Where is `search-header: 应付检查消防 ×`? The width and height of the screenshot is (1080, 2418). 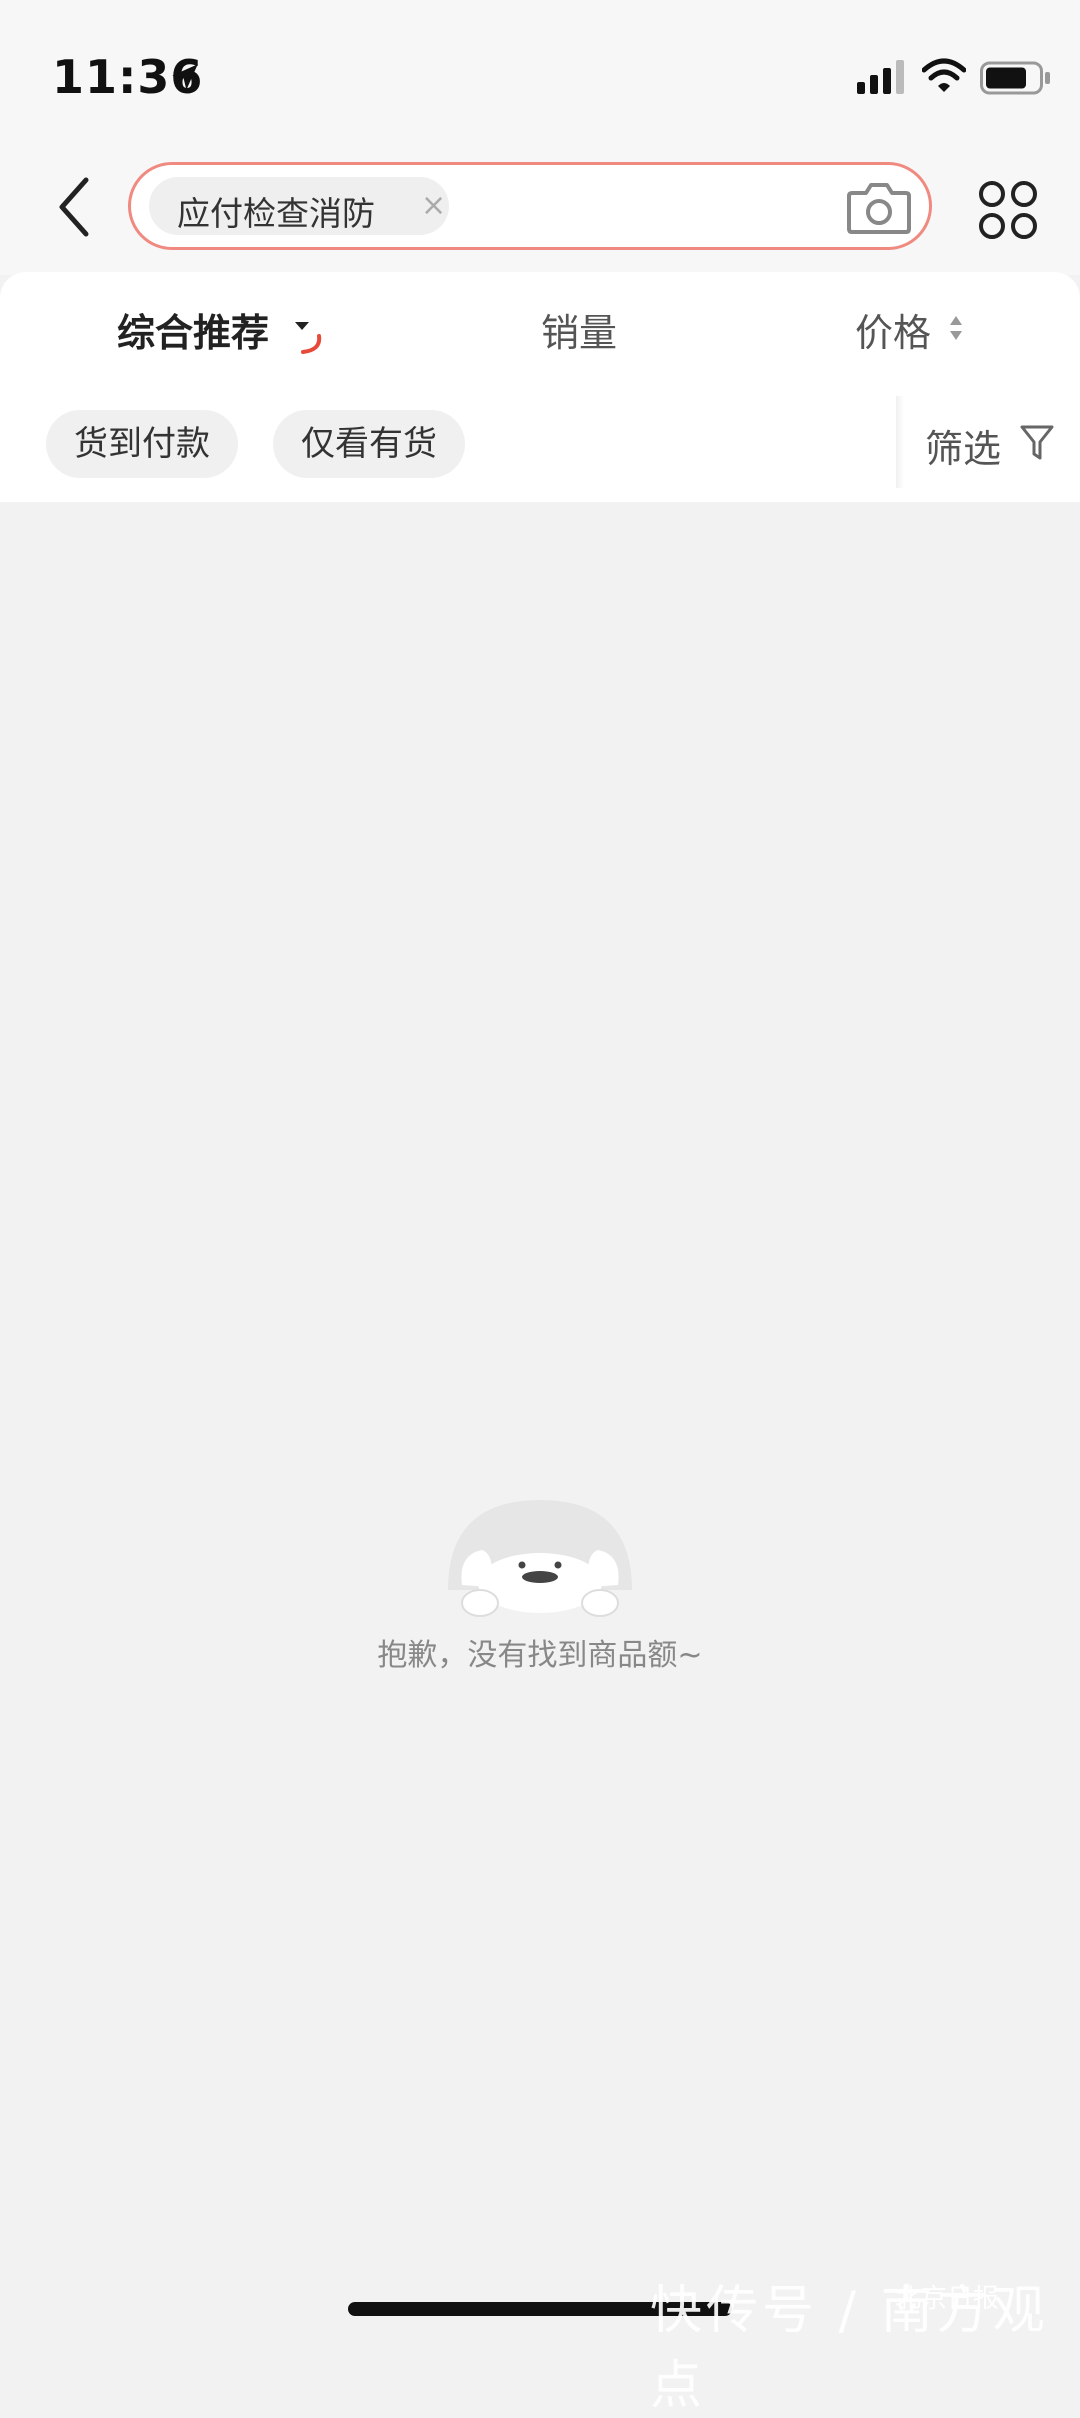 search-header: 应付检查消防 × is located at coordinates (540, 212).